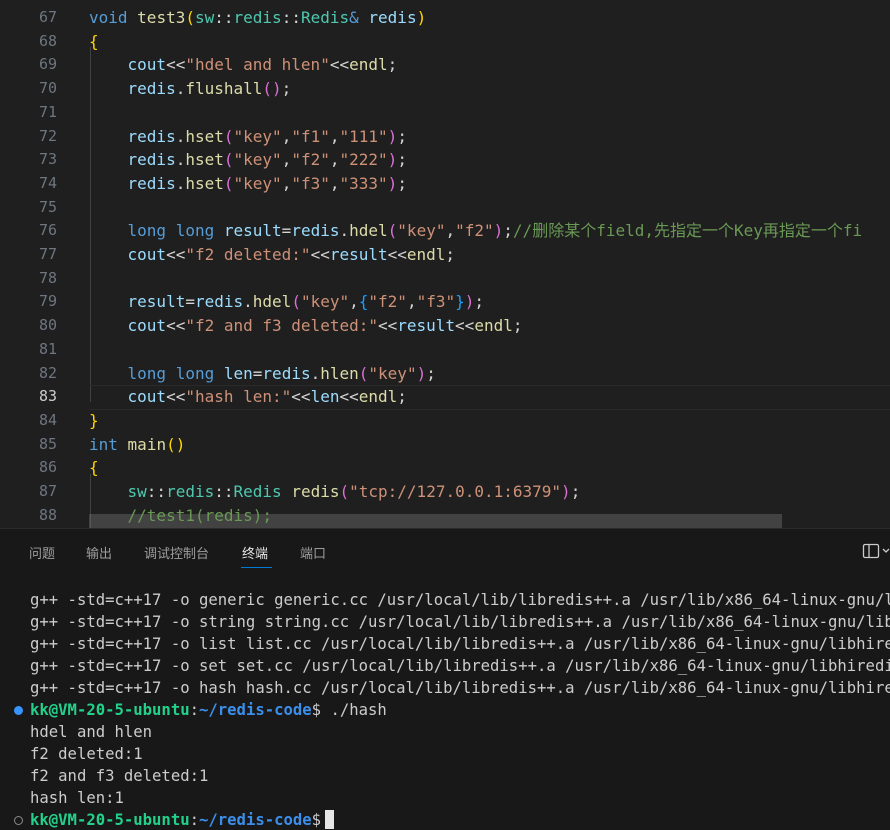 The width and height of the screenshot is (890, 830). I want to click on code-line: 70 redis.flushall();, so click(445, 89).